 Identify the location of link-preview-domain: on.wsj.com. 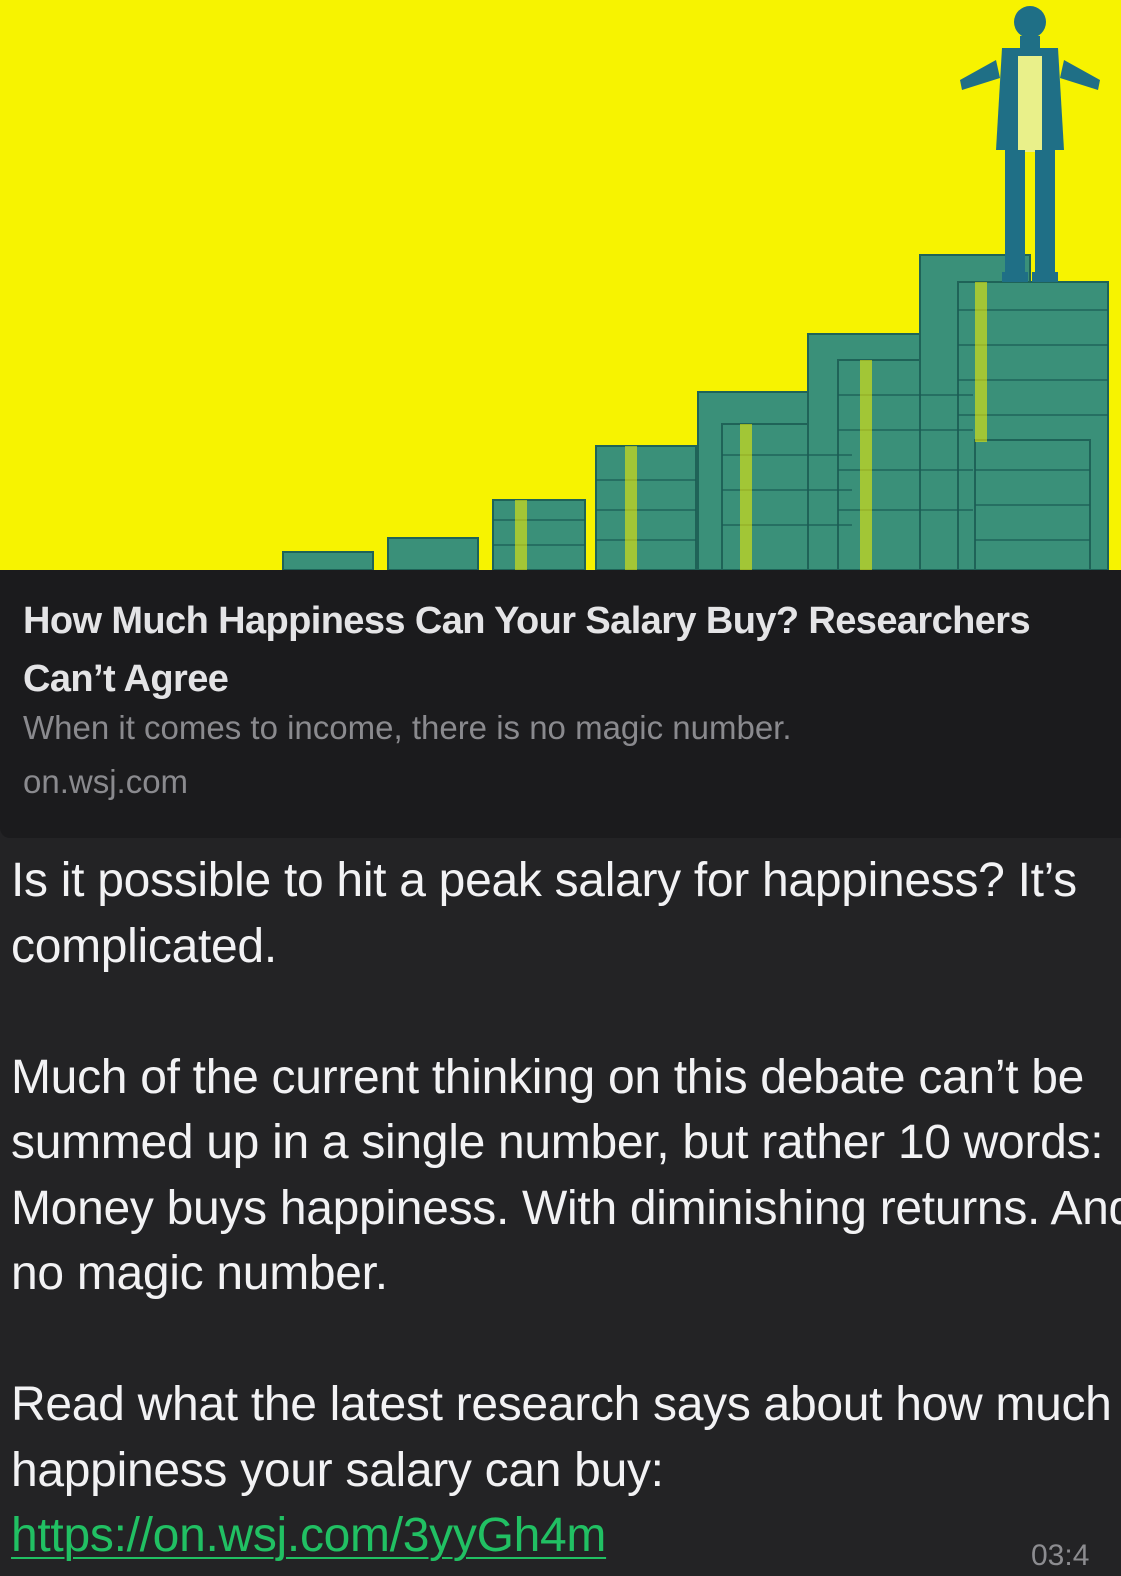
(106, 781).